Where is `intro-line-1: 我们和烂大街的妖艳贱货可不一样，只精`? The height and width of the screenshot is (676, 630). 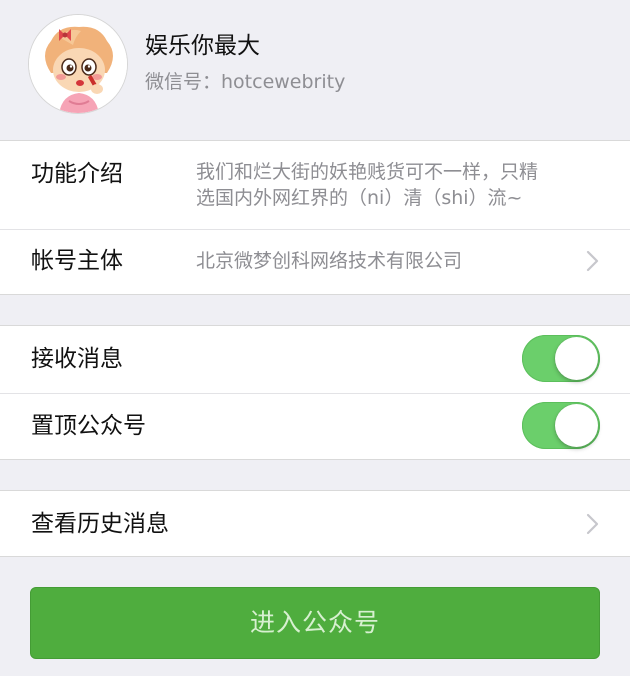 intro-line-1: 我们和烂大街的妖艳贱货可不一样，只精 is located at coordinates (367, 172).